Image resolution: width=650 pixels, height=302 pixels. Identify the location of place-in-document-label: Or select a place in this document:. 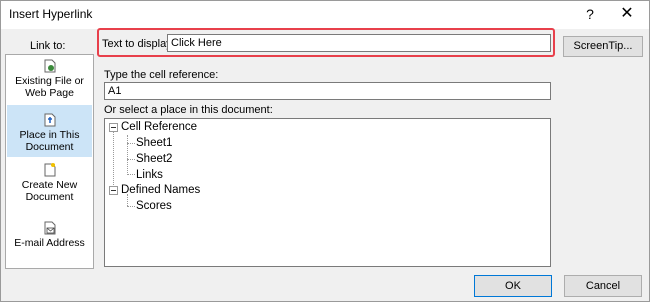
(188, 110).